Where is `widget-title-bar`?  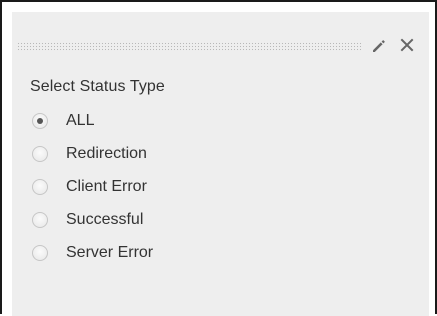
widget-title-bar is located at coordinates (189, 46).